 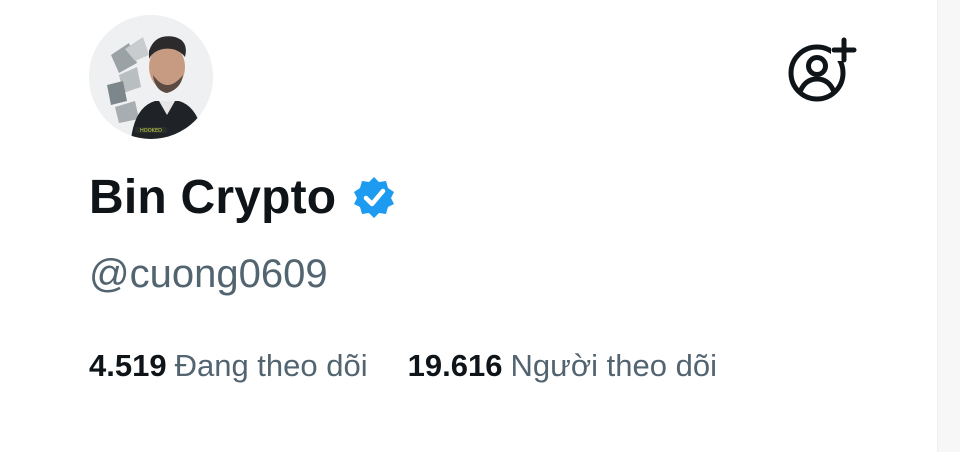 I want to click on name-row: Bin Crypto, so click(x=242, y=197).